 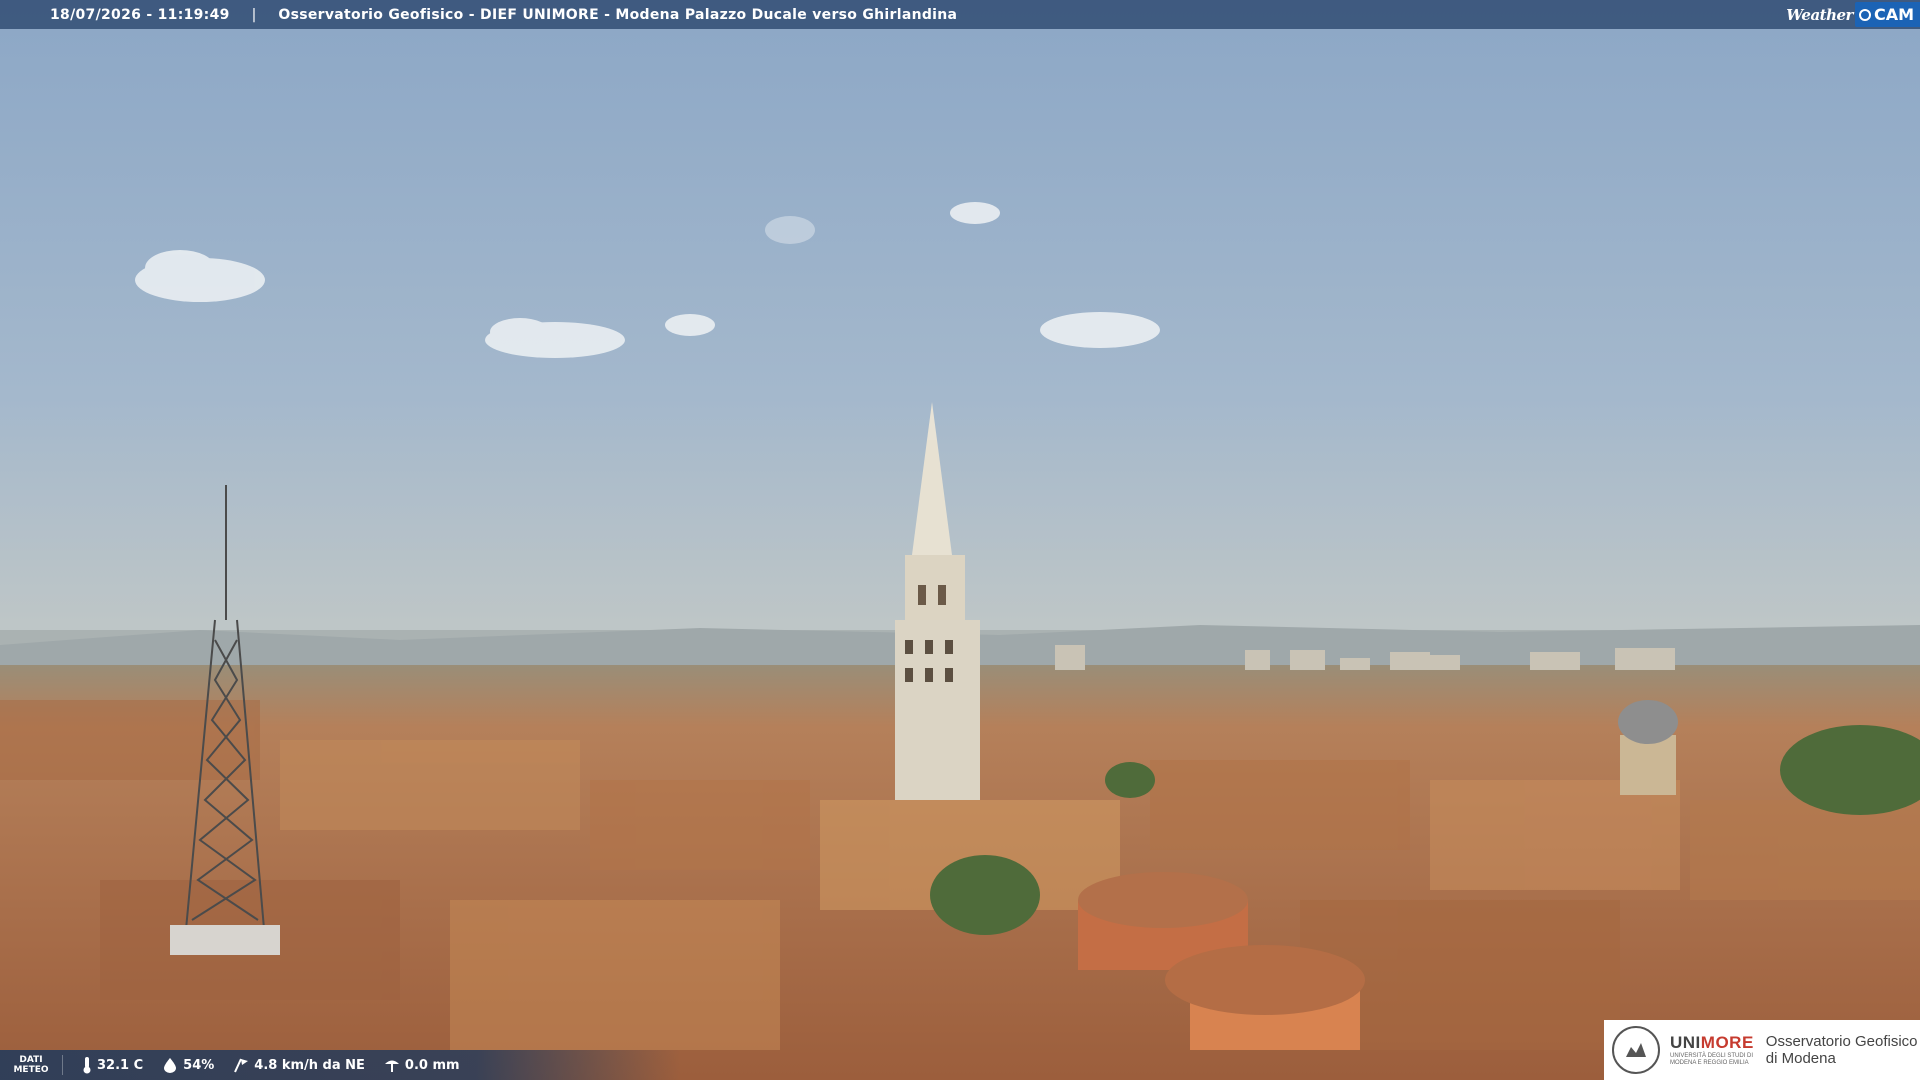 I want to click on humidity-icon, so click(x=170, y=1065).